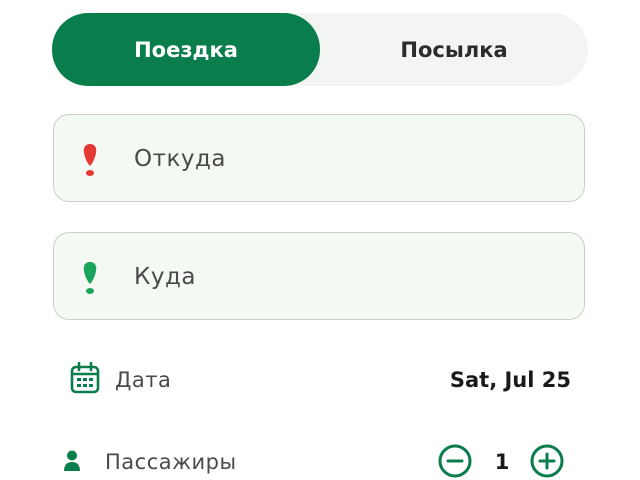 The height and width of the screenshot is (480, 640). Describe the element at coordinates (90, 160) in the screenshot. I see `location-pin-red-icon` at that location.